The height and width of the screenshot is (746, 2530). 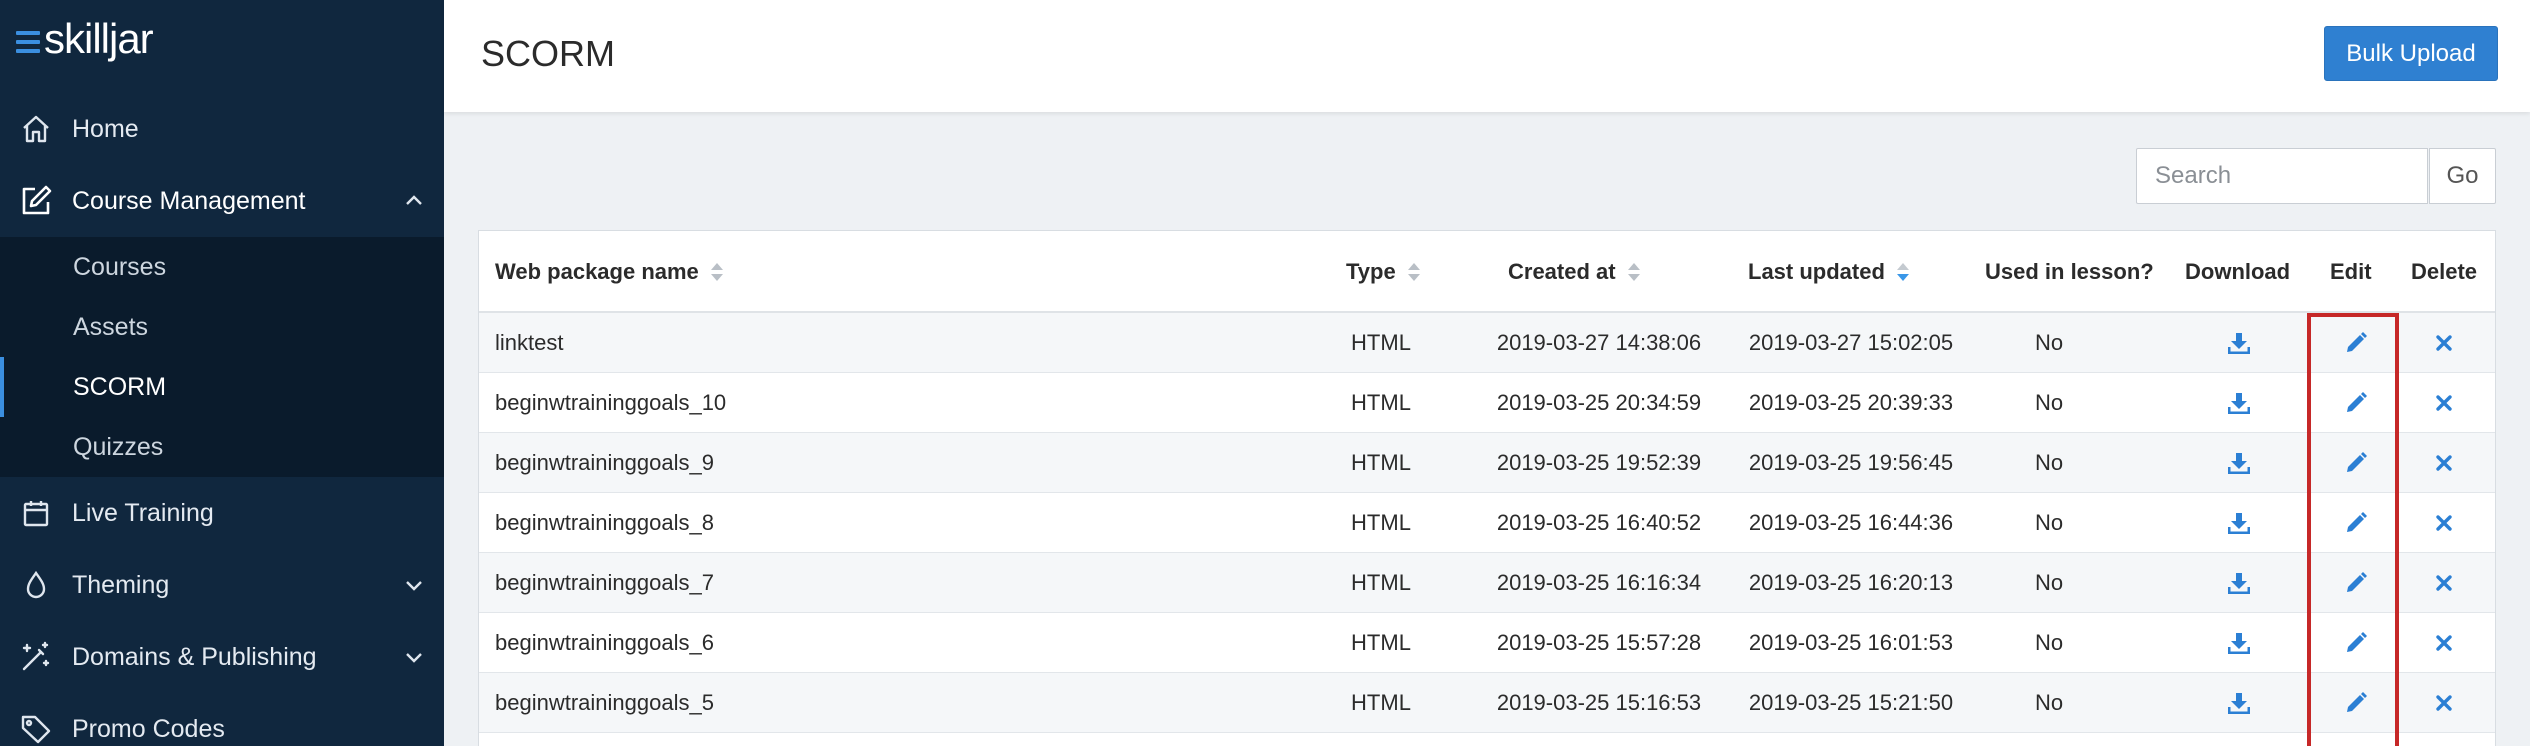 I want to click on sidebar-item-assets: Assets, so click(x=222, y=327).